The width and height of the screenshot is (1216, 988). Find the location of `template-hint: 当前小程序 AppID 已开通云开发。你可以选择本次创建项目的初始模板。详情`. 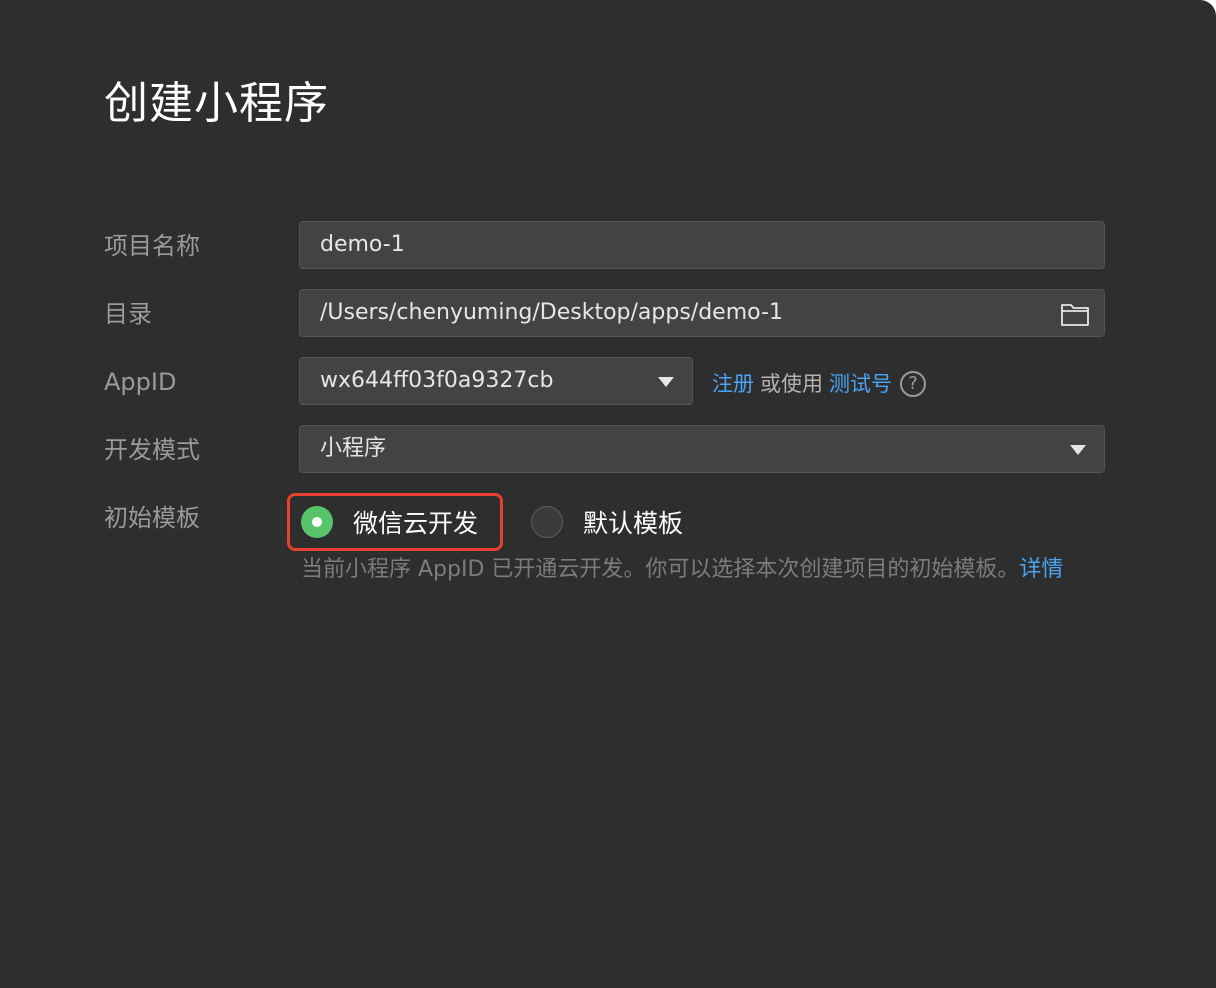

template-hint: 当前小程序 AppID 已开通云开发。你可以选择本次创建项目的初始模板。详情 is located at coordinates (701, 570).